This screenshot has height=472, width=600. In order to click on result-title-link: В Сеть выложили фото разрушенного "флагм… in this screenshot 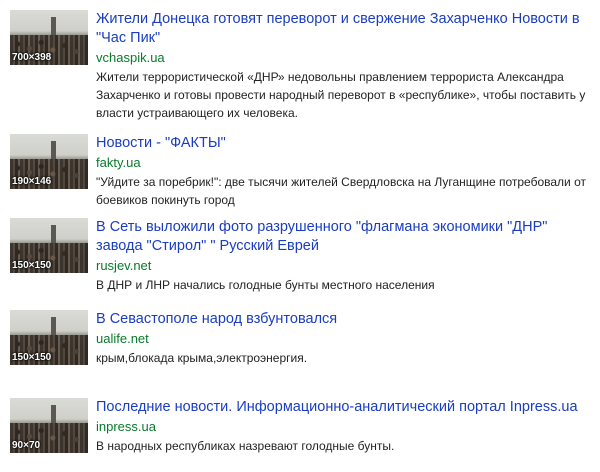, I will do `click(343, 237)`.